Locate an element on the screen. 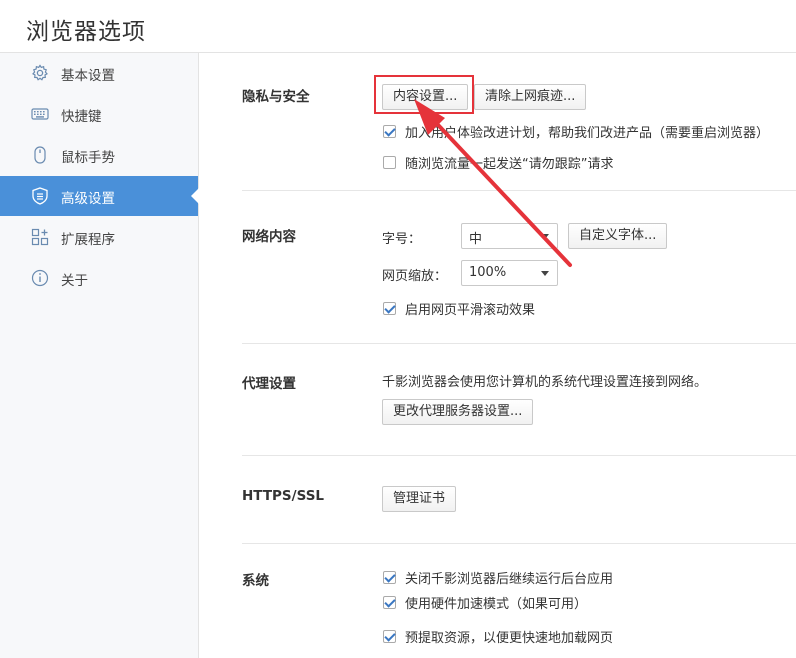  mouse-icon is located at coordinates (40, 155).